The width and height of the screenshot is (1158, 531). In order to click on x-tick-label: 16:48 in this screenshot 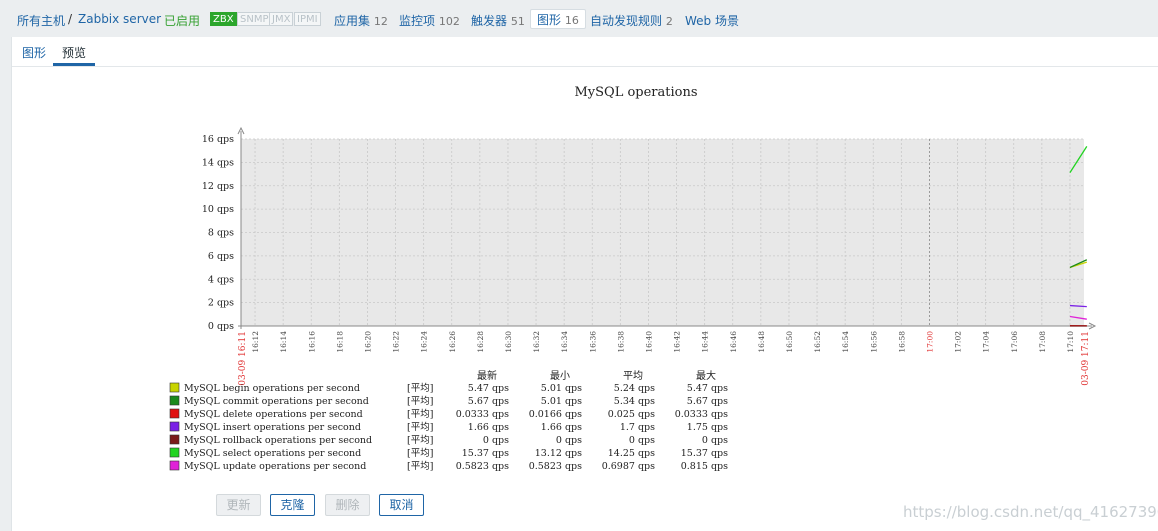, I will do `click(761, 342)`.